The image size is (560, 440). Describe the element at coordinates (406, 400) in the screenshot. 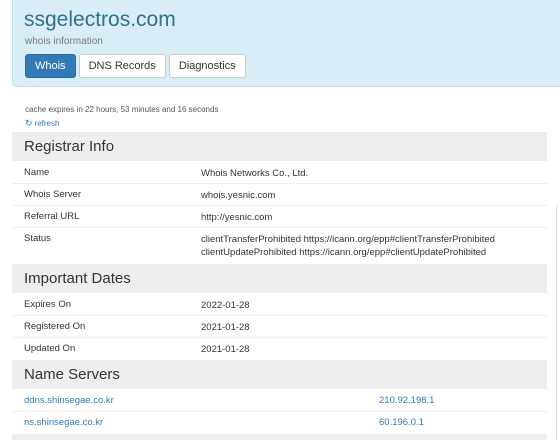

I see `nameserver-ip-link: 210.92.198.1` at that location.